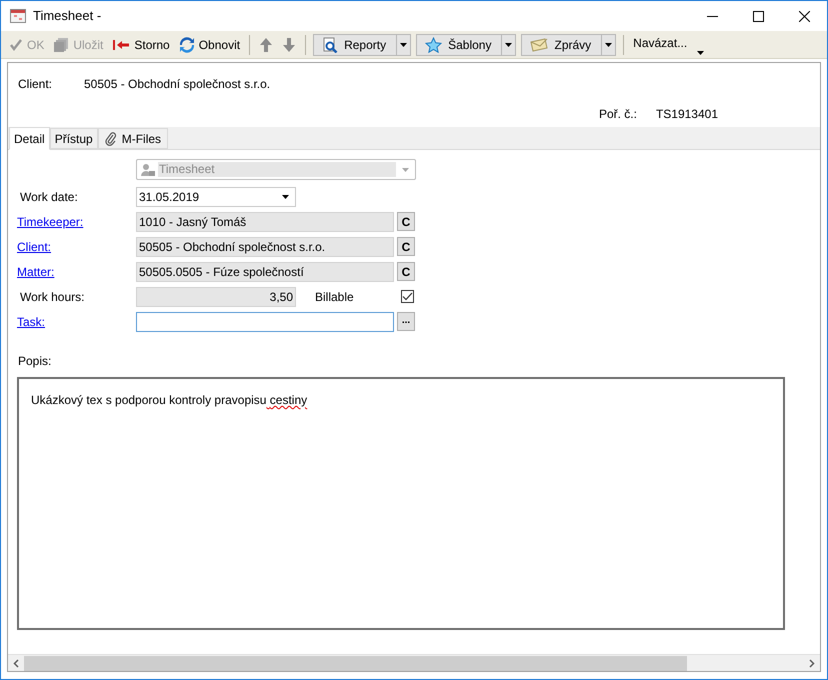 Image resolution: width=828 pixels, height=680 pixels. What do you see at coordinates (216, 296) in the screenshot?
I see `number-field: 3,50` at bounding box center [216, 296].